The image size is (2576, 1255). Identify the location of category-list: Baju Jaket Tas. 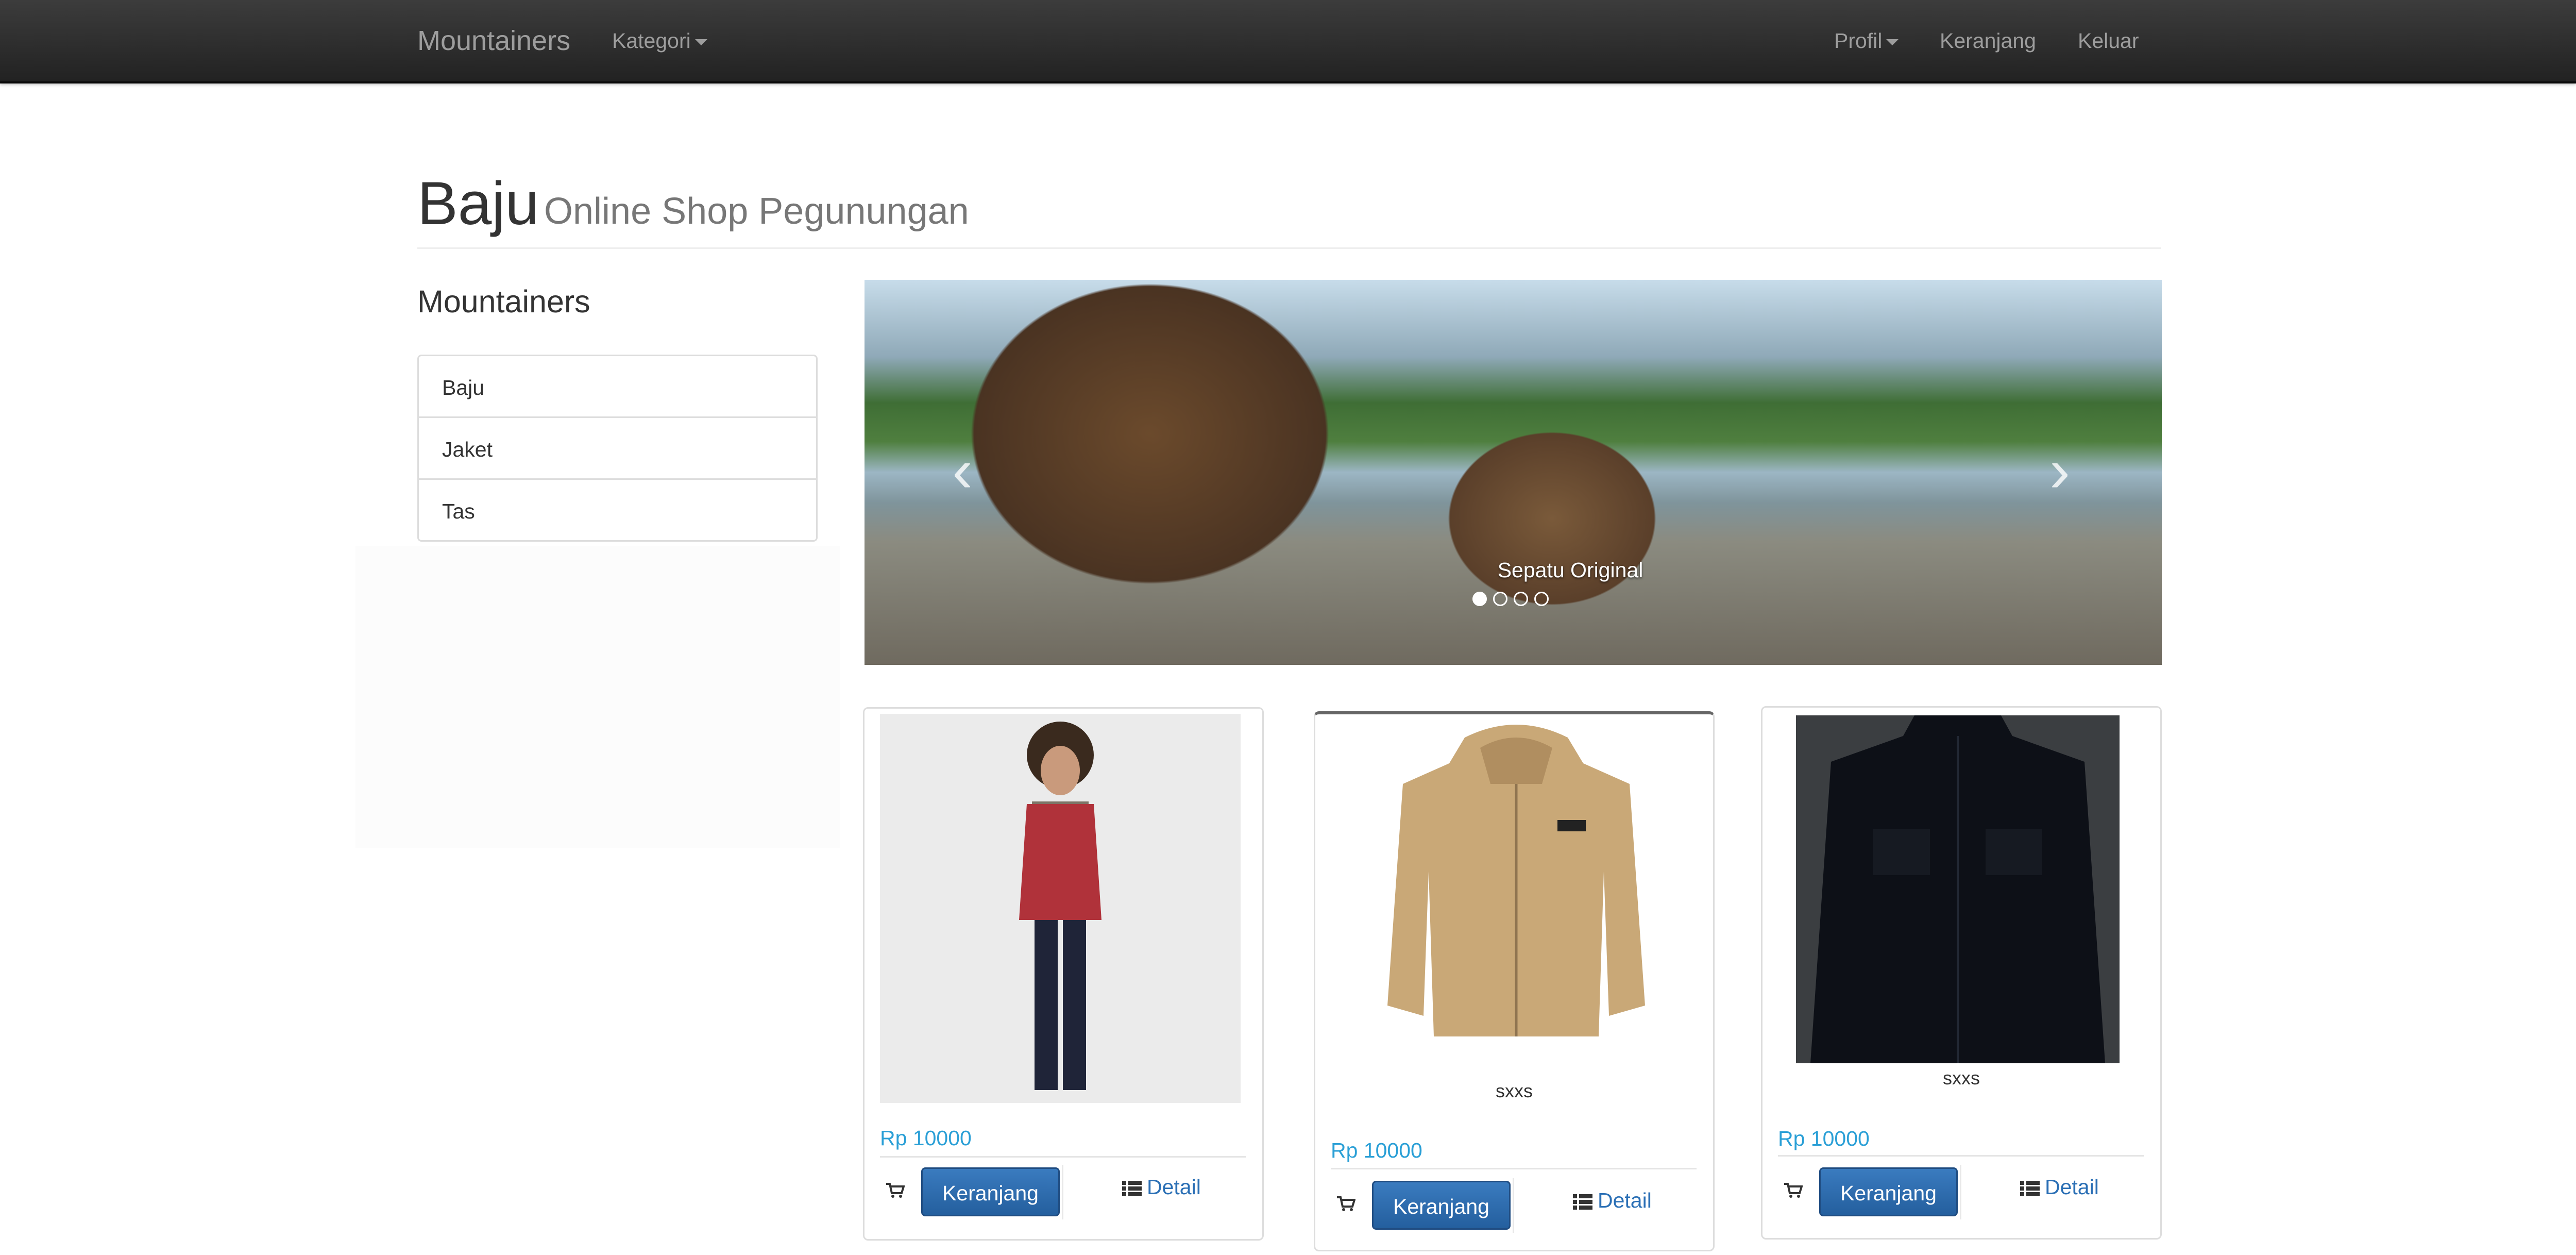
(617, 448).